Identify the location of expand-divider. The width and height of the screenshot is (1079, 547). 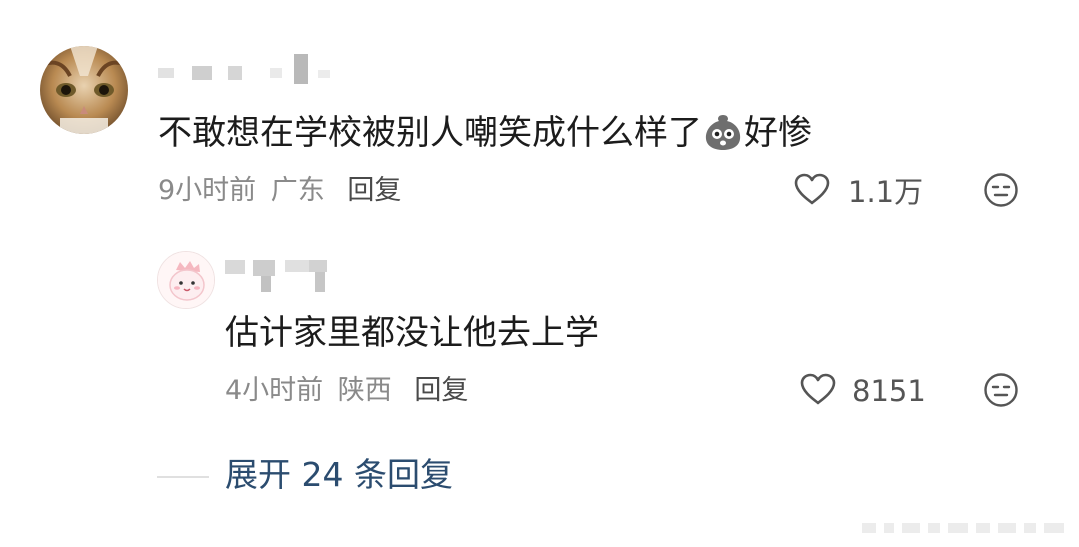
(183, 477).